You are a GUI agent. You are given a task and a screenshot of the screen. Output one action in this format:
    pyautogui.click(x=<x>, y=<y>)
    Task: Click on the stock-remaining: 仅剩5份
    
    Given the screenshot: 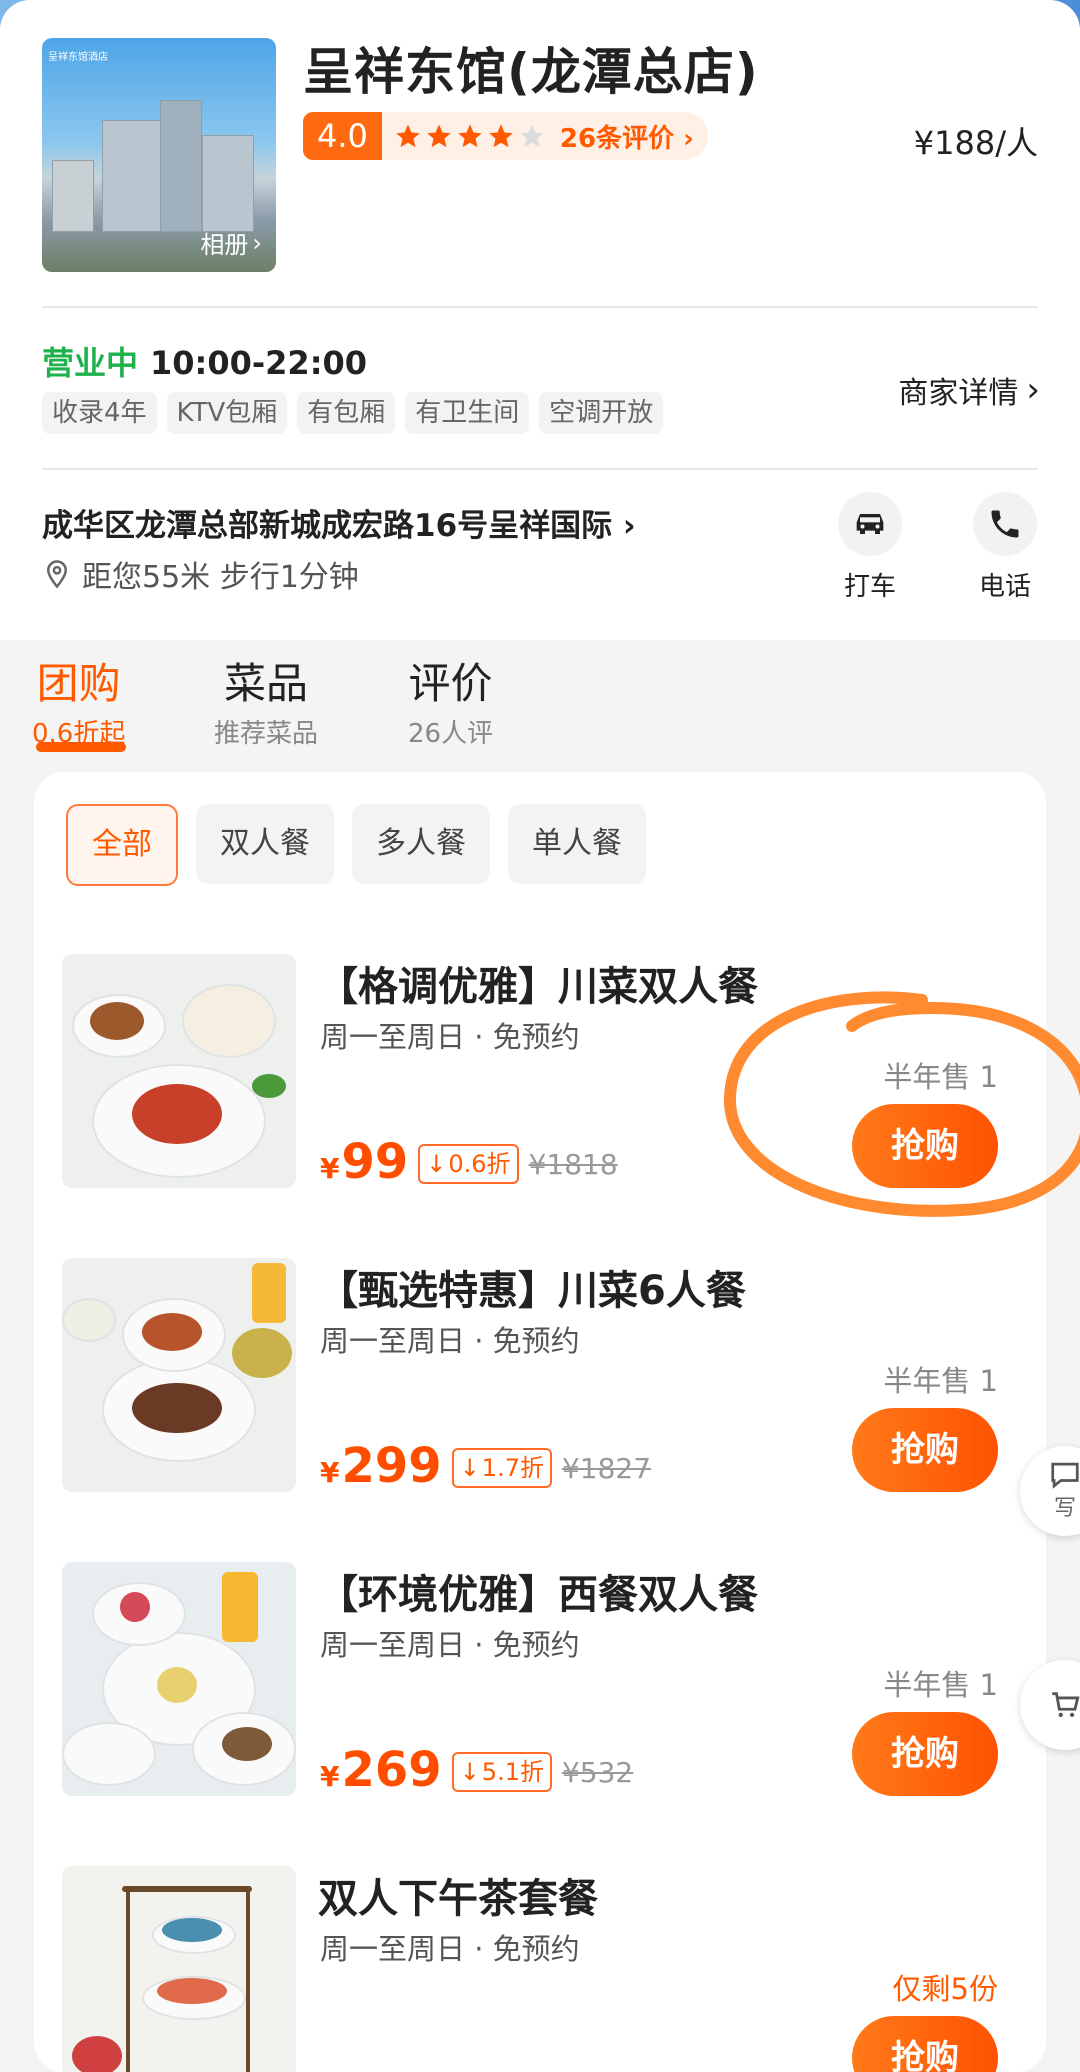 What is the action you would take?
    pyautogui.click(x=945, y=1989)
    